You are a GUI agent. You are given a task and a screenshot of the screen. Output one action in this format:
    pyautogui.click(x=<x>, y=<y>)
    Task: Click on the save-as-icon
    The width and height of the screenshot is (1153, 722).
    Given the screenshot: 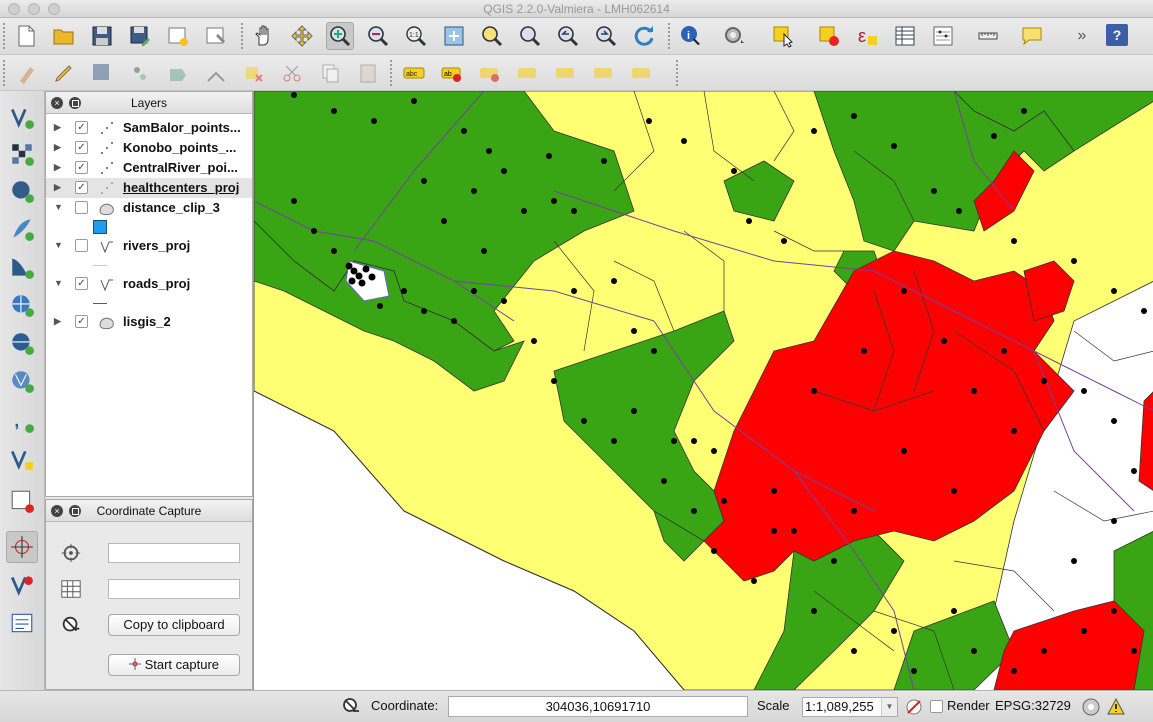 What is the action you would take?
    pyautogui.click(x=140, y=36)
    